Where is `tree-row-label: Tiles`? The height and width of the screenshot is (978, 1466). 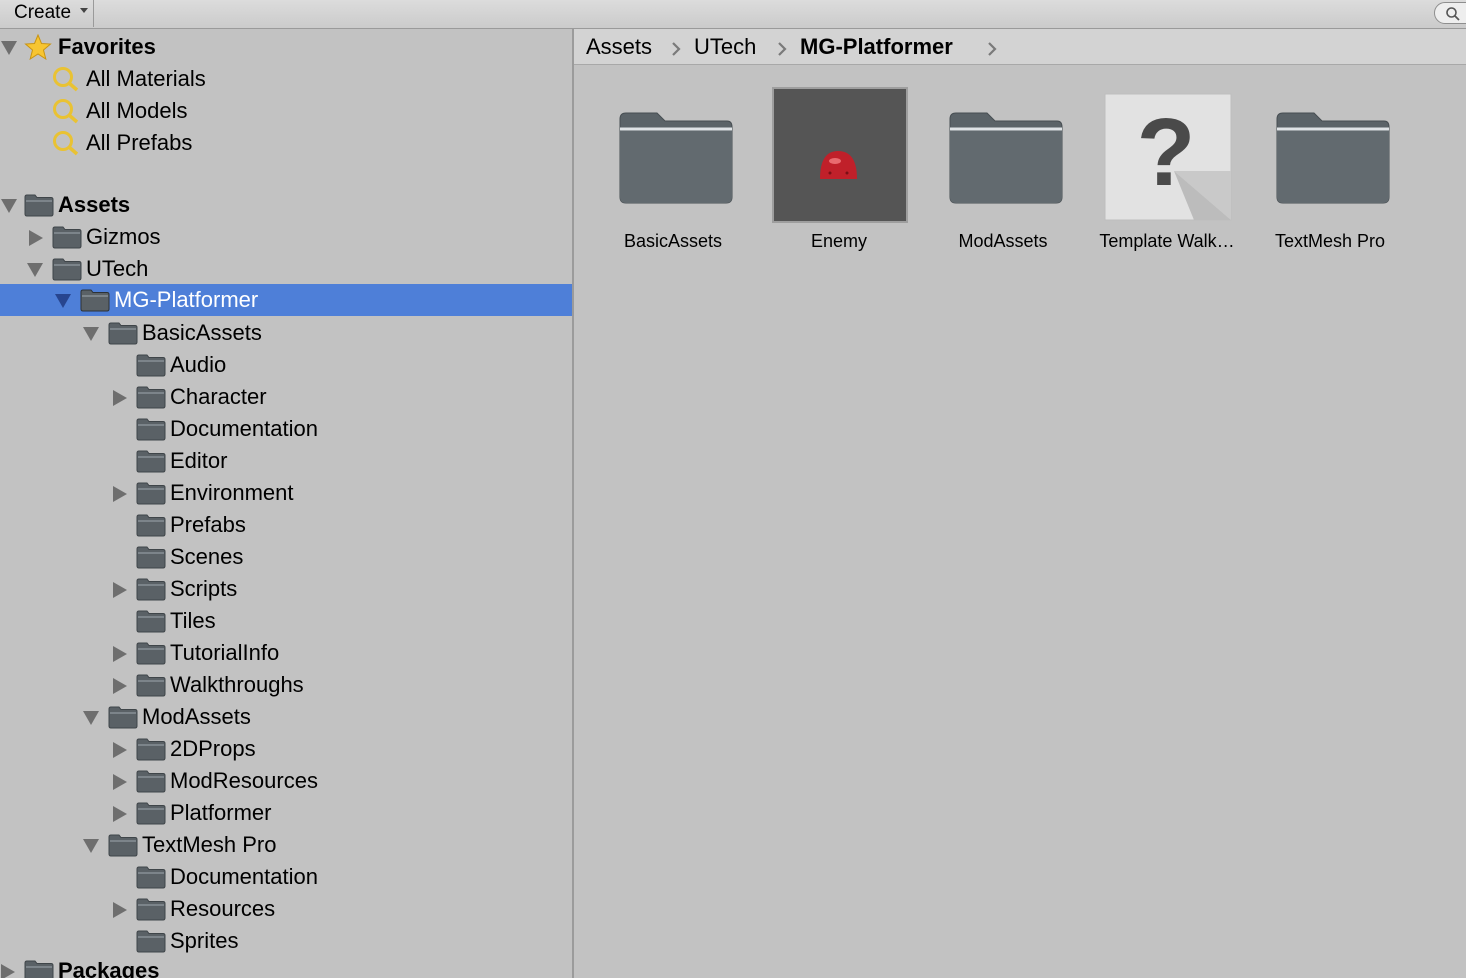
tree-row-label: Tiles is located at coordinates (193, 620).